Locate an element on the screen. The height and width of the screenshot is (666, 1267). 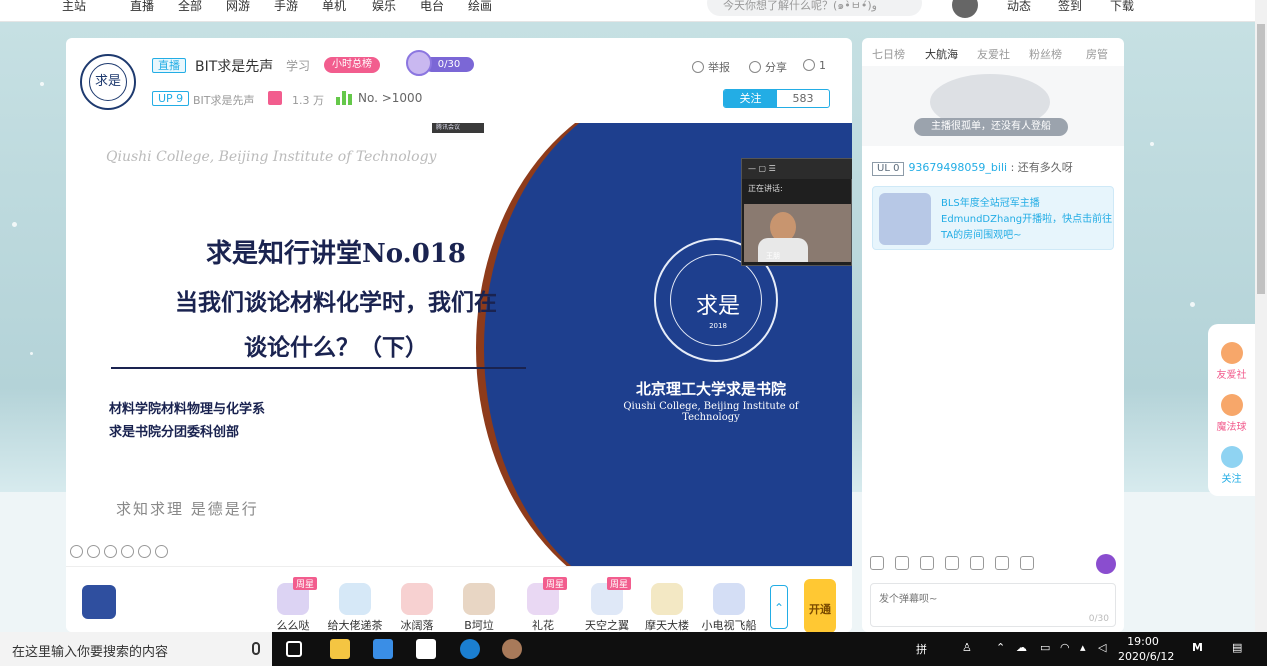
nav-item-all: 全部 is located at coordinates (190, 7).